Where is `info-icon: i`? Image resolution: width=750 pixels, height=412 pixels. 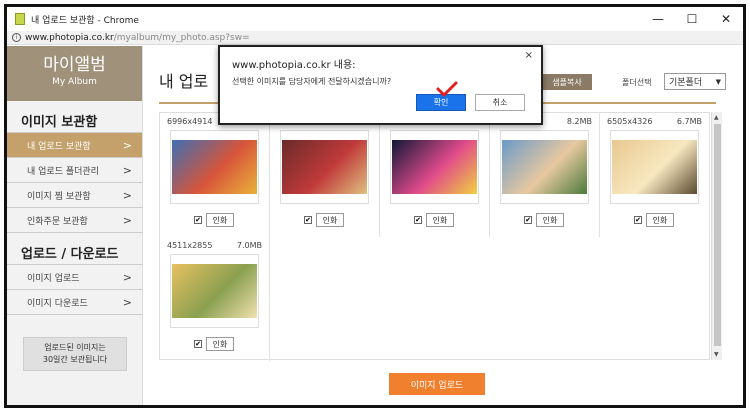 info-icon: i is located at coordinates (16, 37).